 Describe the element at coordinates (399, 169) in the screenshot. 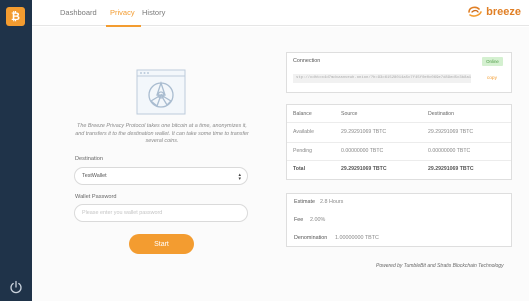

I see `table-row: Total 29.29291069 TBTC 29.29291069 TBTC` at that location.